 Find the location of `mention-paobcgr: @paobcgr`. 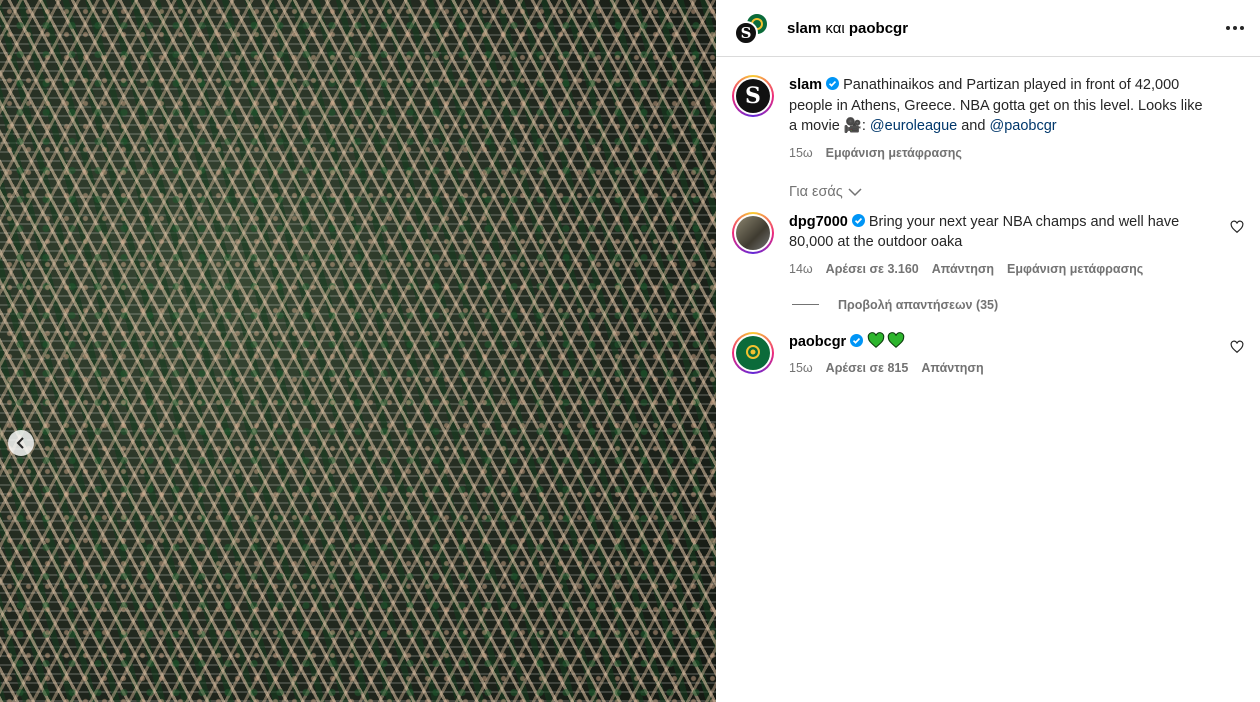

mention-paobcgr: @paobcgr is located at coordinates (1022, 126).